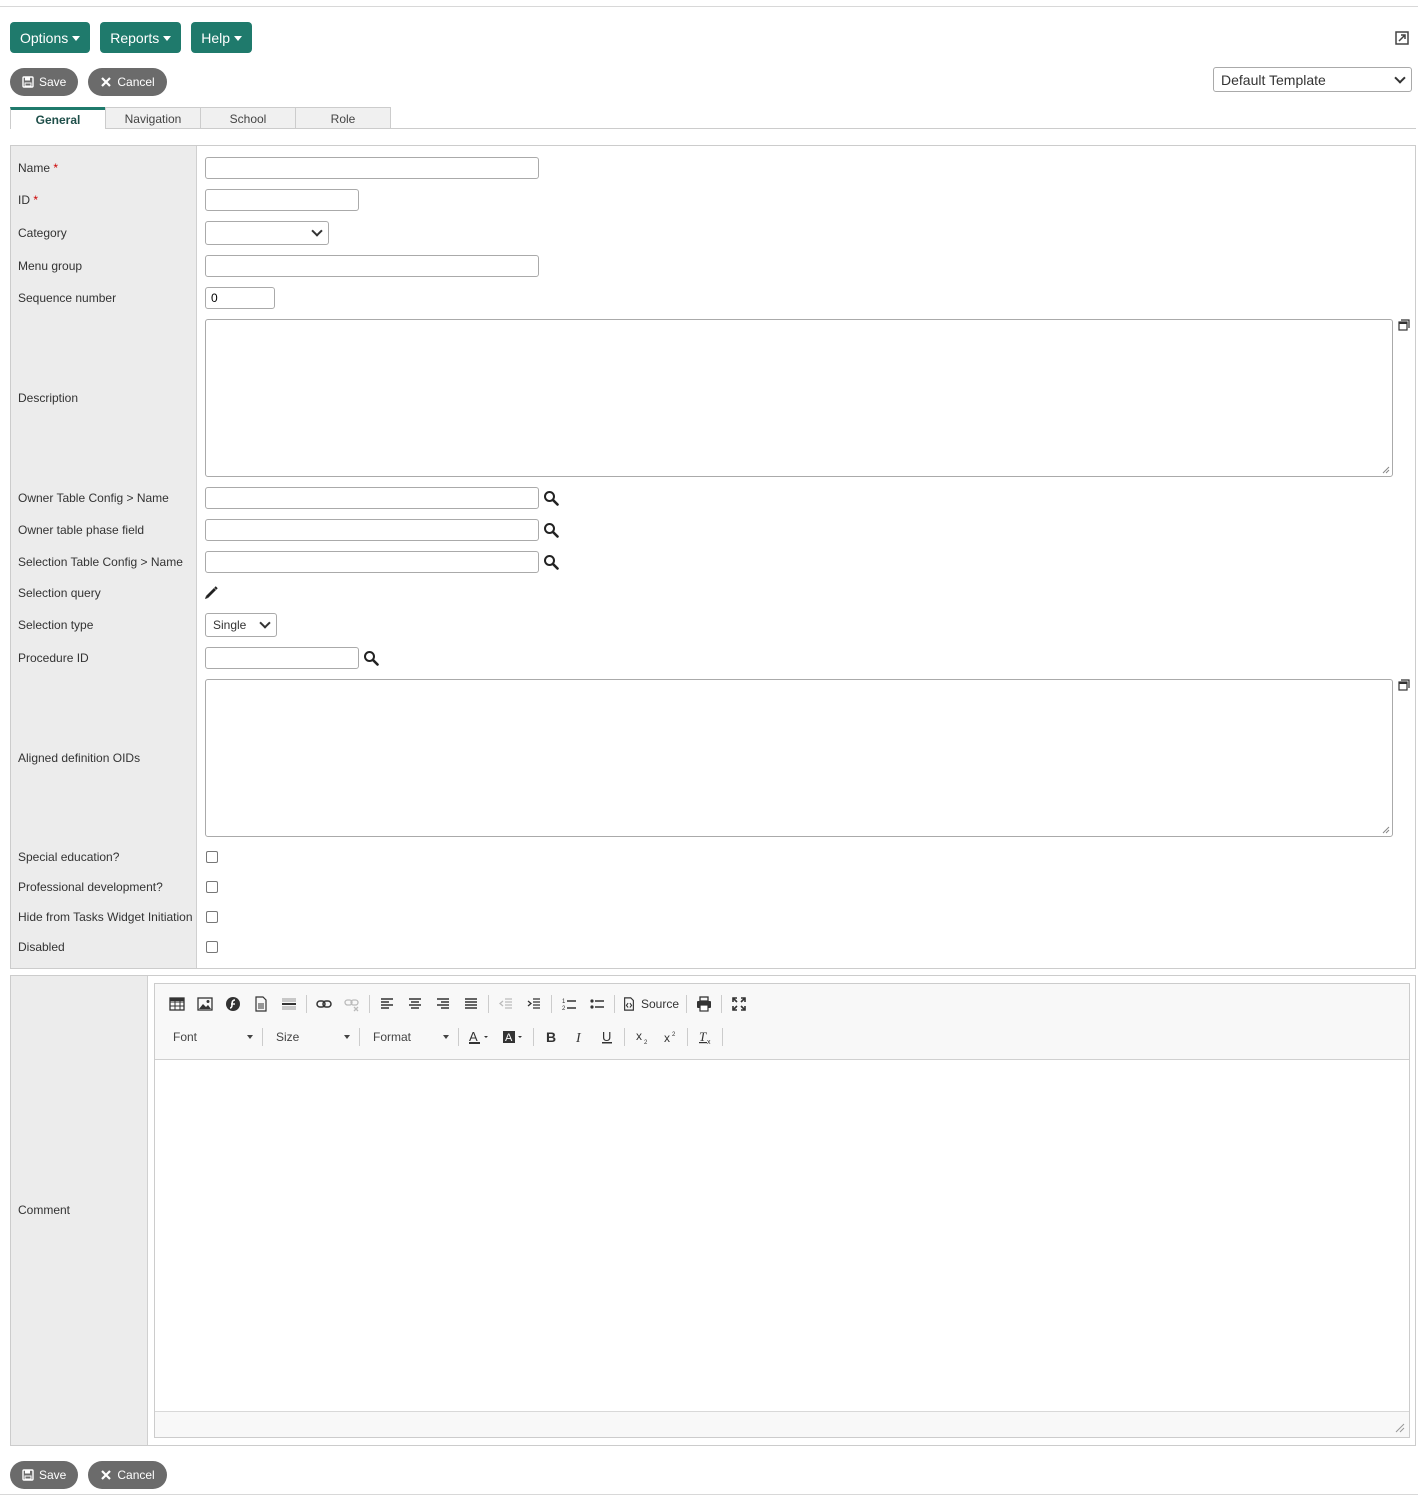 The image size is (1418, 1496). Describe the element at coordinates (551, 1037) in the screenshot. I see `bold-icon: B` at that location.